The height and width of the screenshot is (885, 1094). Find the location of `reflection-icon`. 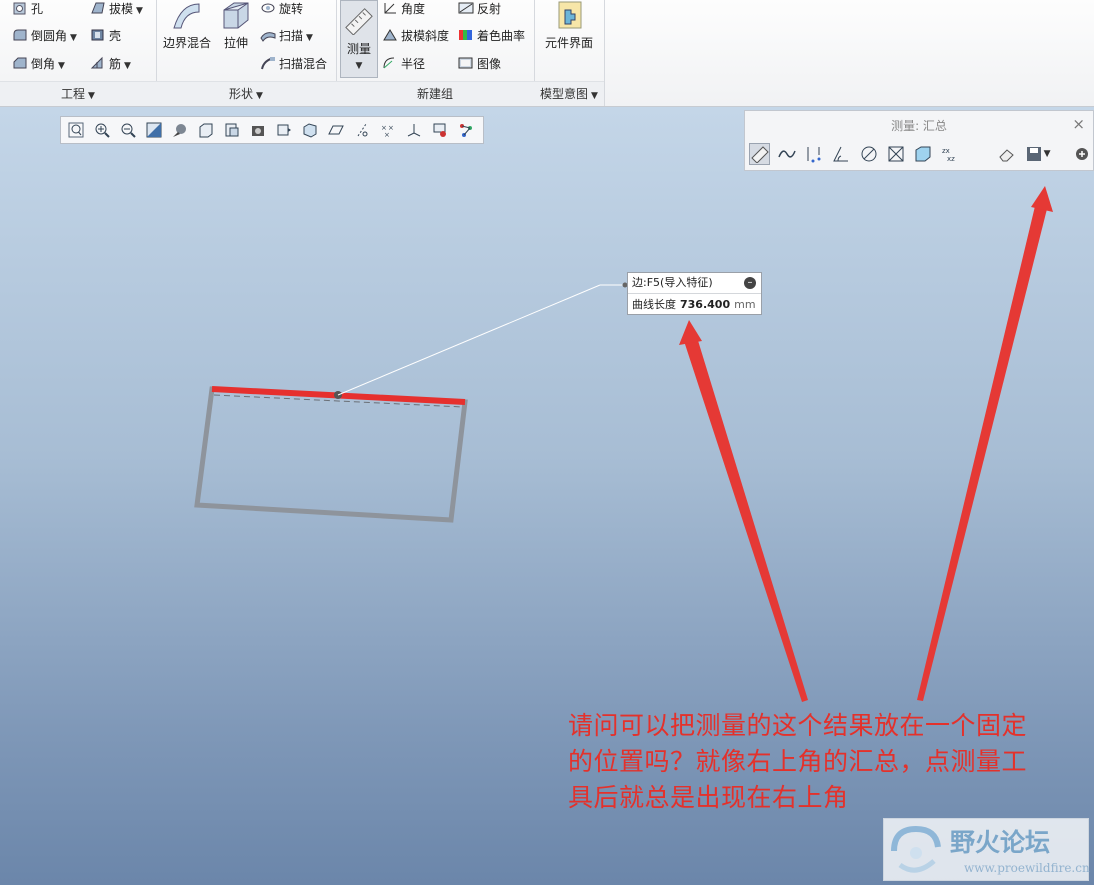

reflection-icon is located at coordinates (466, 8).